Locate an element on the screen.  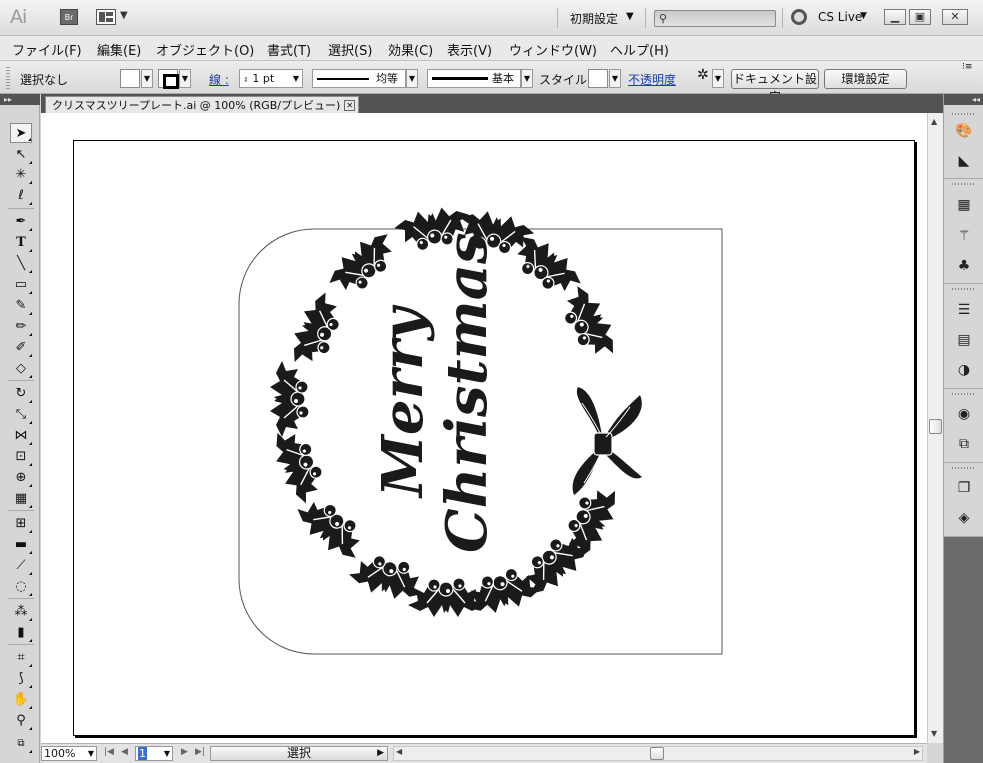
zoom-level-field: 100% ▼ is located at coordinates (69, 753).